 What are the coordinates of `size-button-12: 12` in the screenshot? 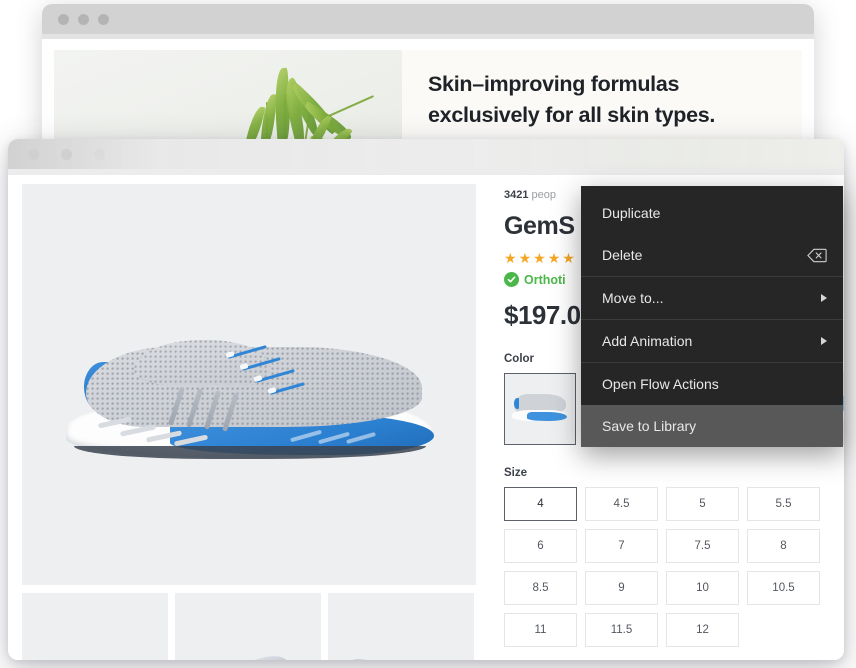 It's located at (702, 630).